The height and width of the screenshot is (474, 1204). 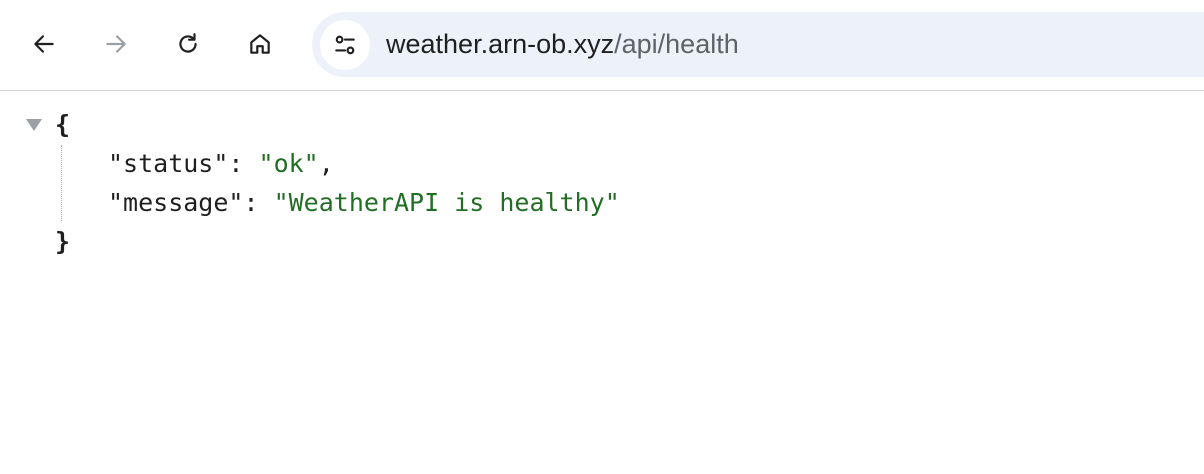 I want to click on home-icon, so click(x=260, y=44).